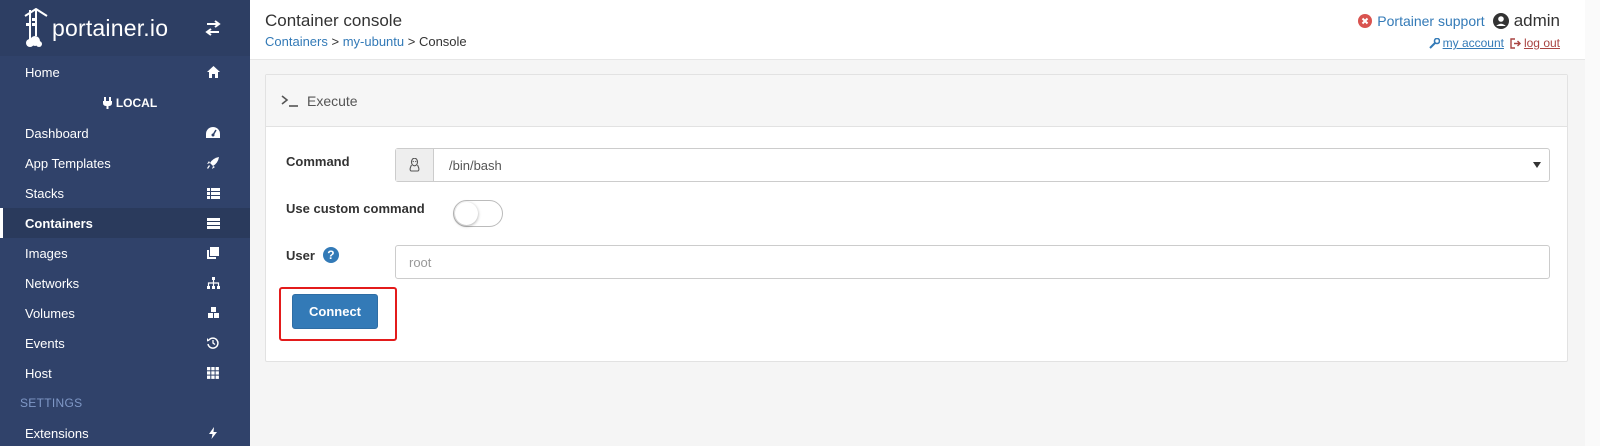 Image resolution: width=1600 pixels, height=446 pixels. What do you see at coordinates (46, 253) in the screenshot?
I see `sidebar-item-label: Images` at bounding box center [46, 253].